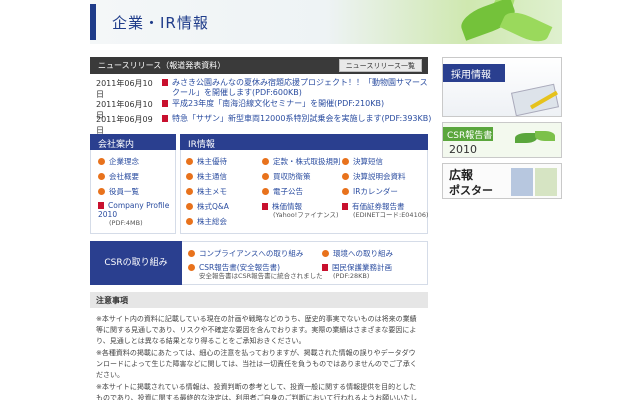  What do you see at coordinates (160, 23) in the screenshot?
I see `page-title: 企業・IR情報` at bounding box center [160, 23].